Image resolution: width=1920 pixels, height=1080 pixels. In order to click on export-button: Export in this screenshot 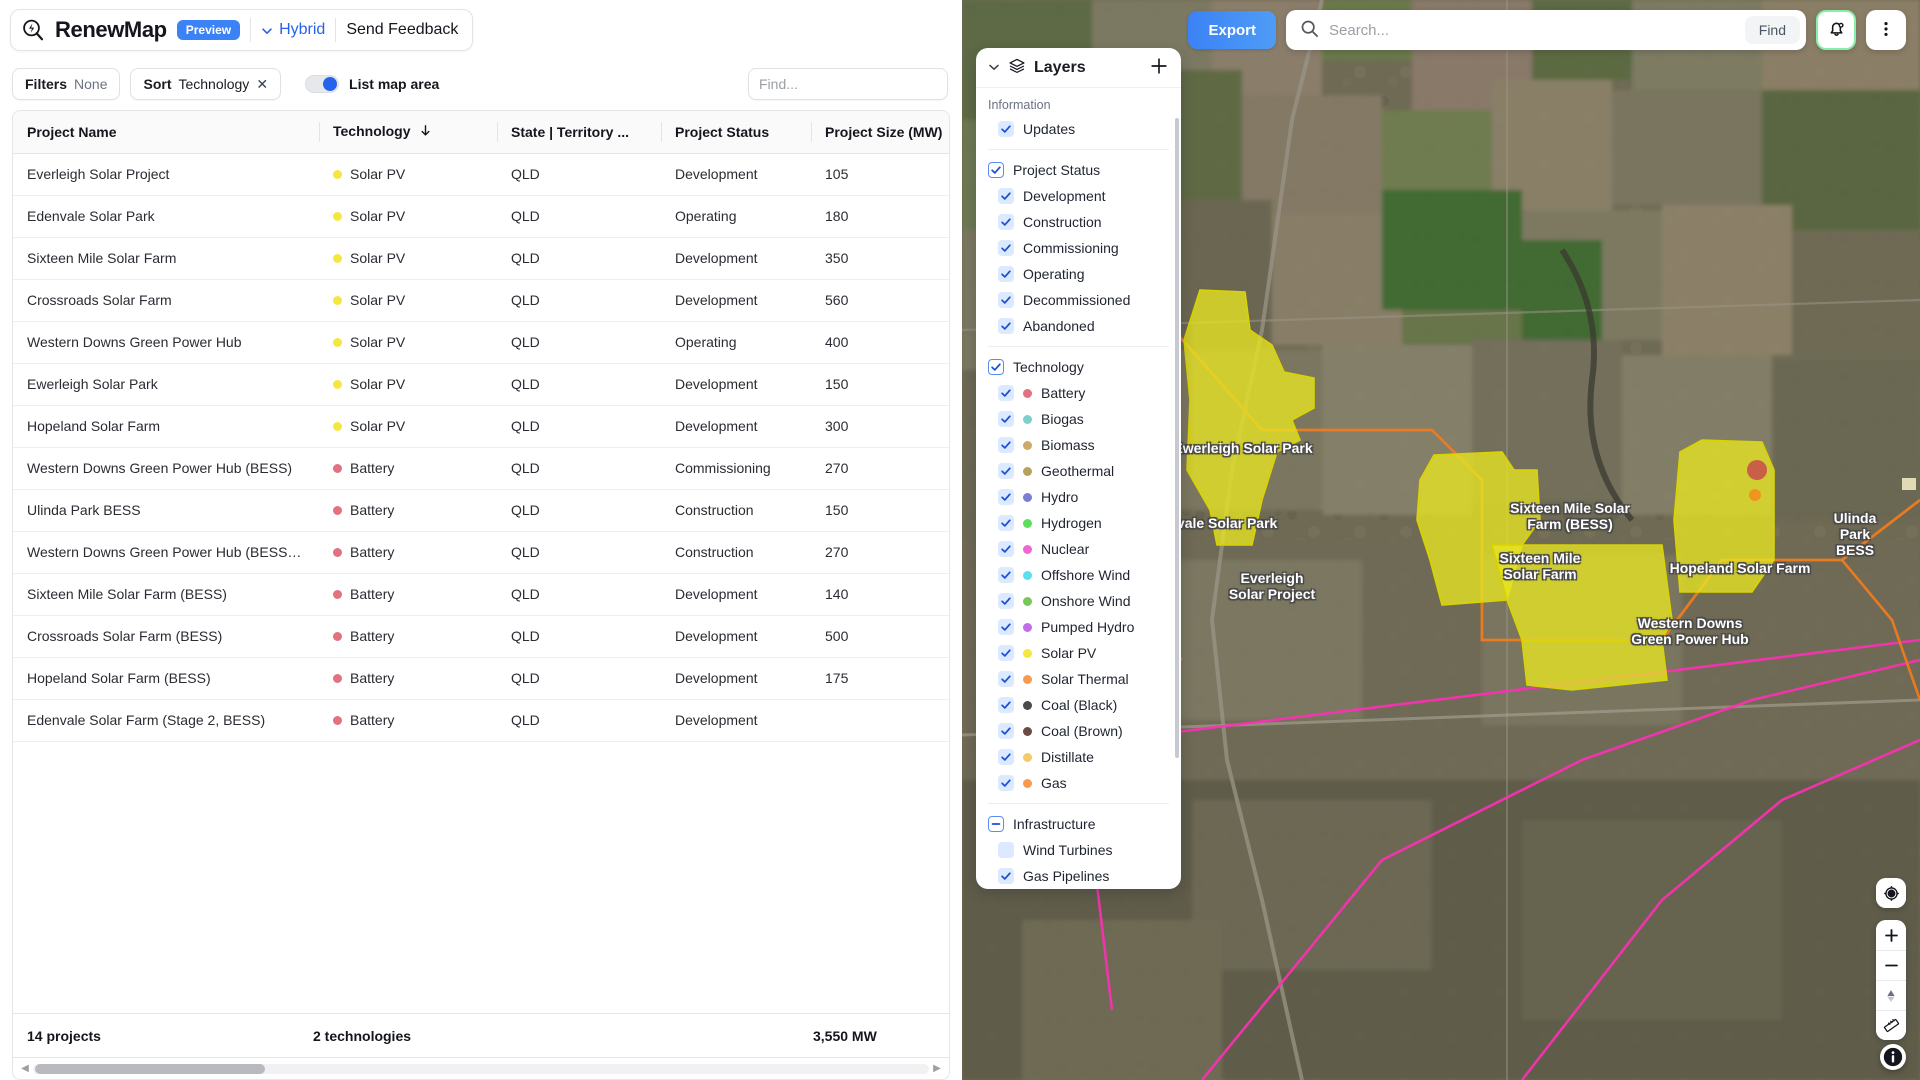, I will do `click(1232, 30)`.